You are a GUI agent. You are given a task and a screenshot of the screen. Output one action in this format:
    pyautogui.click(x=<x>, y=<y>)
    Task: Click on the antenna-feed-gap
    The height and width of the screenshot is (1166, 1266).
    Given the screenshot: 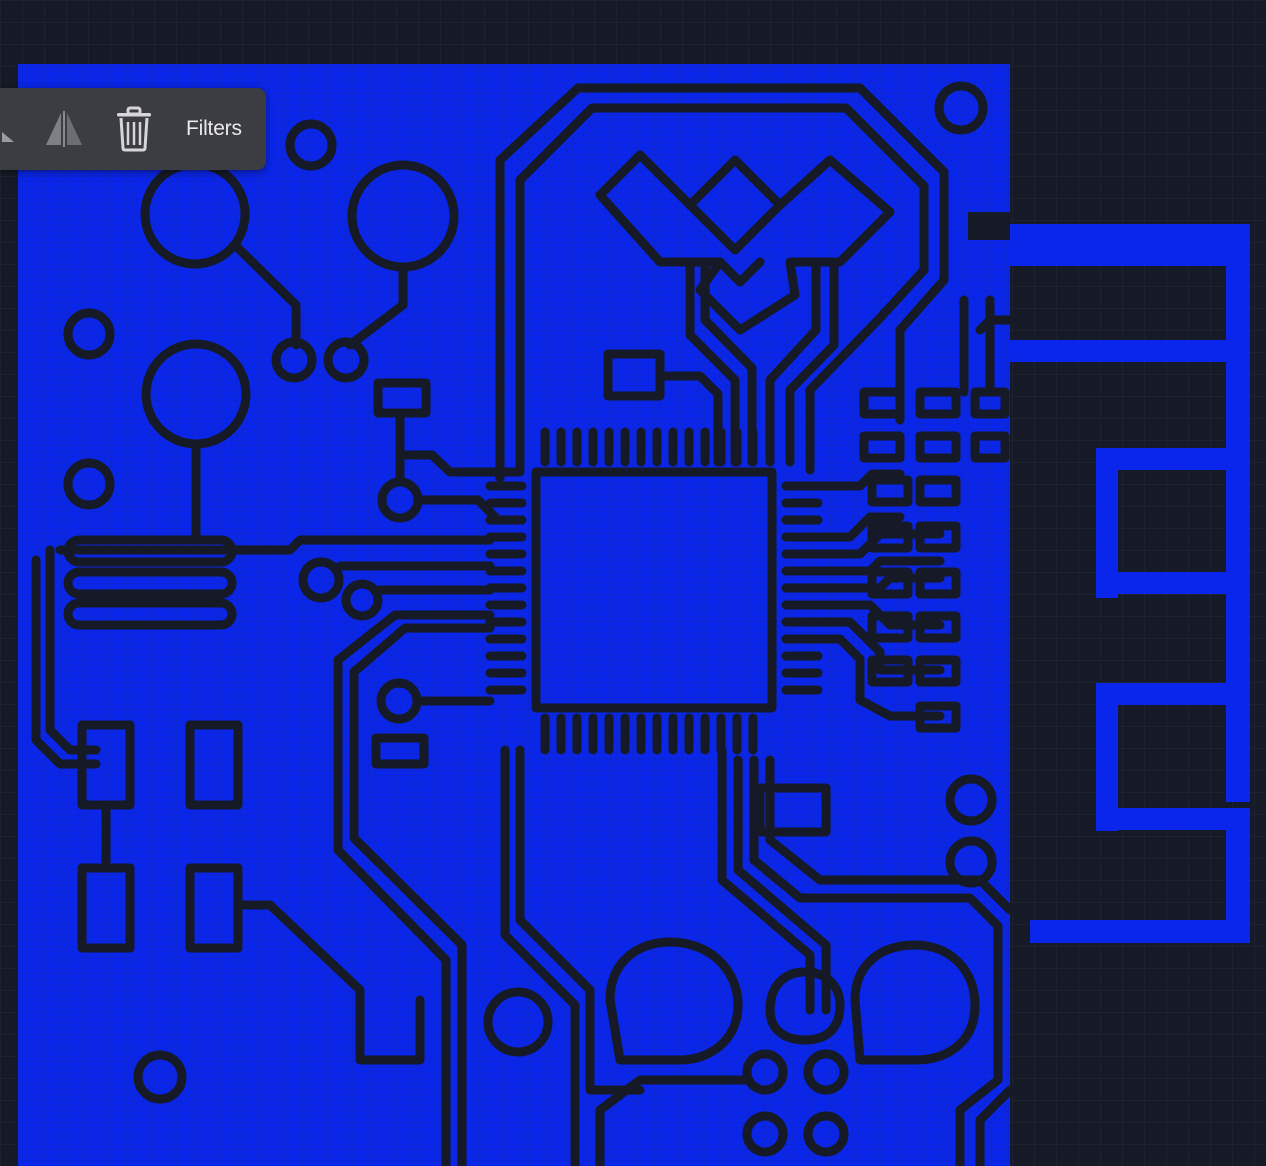 What is the action you would take?
    pyautogui.click(x=989, y=226)
    